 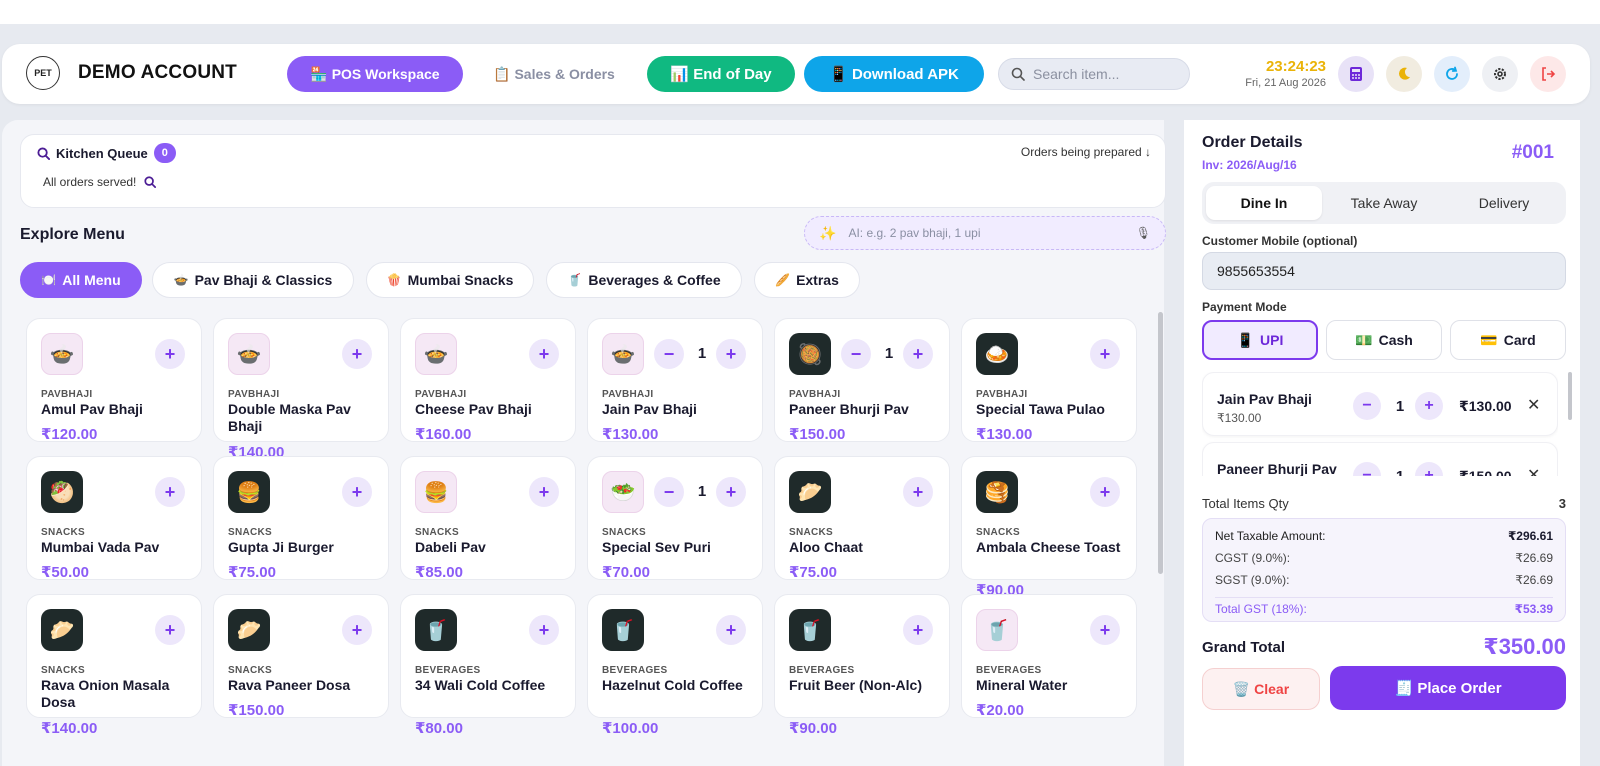 I want to click on category-tab: 🍽️ All Menu, so click(x=81, y=280).